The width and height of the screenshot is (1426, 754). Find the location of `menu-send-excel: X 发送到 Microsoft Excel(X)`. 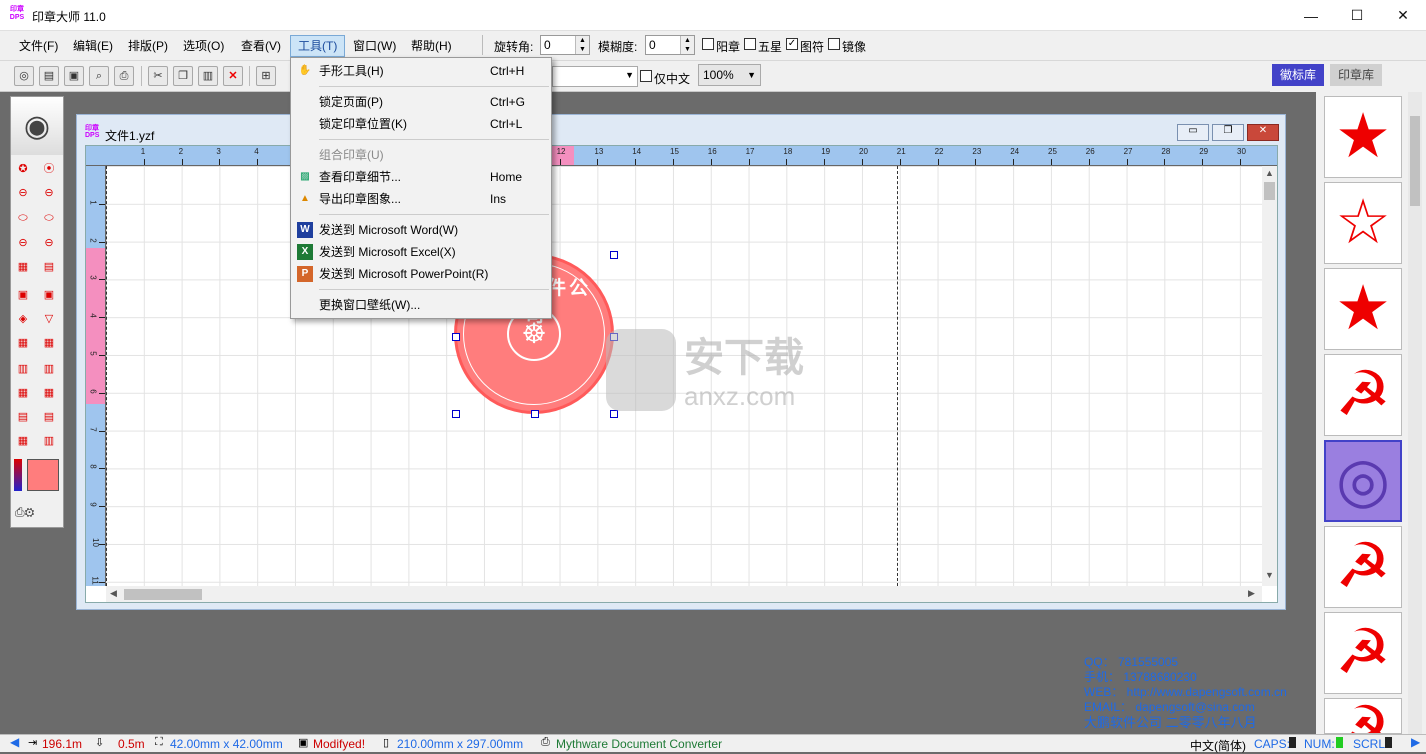

menu-send-excel: X 发送到 Microsoft Excel(X) is located at coordinates (421, 252).